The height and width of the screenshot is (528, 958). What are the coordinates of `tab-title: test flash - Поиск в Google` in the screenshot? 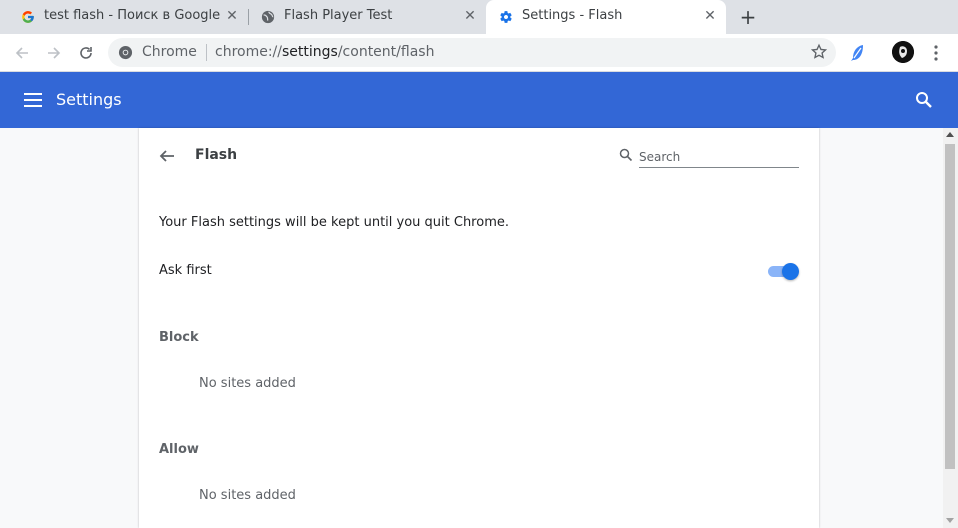 It's located at (132, 15).